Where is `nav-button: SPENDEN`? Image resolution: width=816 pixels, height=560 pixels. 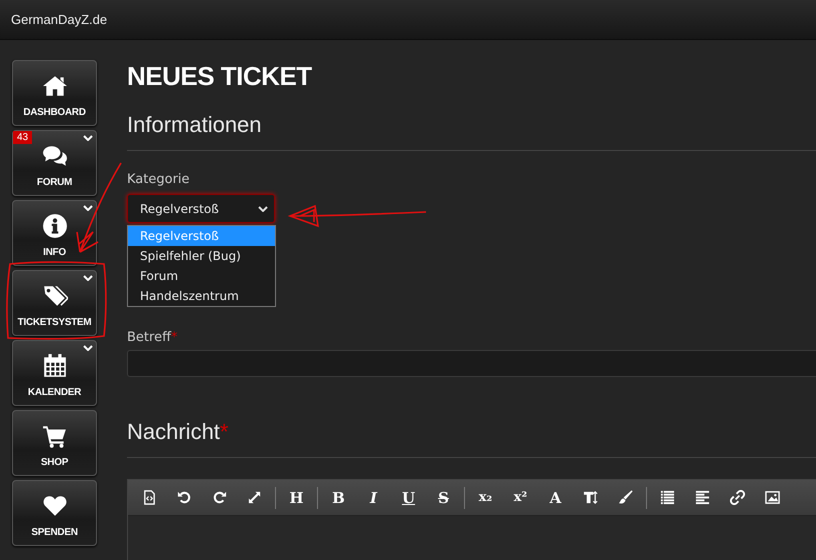 nav-button: SPENDEN is located at coordinates (54, 513).